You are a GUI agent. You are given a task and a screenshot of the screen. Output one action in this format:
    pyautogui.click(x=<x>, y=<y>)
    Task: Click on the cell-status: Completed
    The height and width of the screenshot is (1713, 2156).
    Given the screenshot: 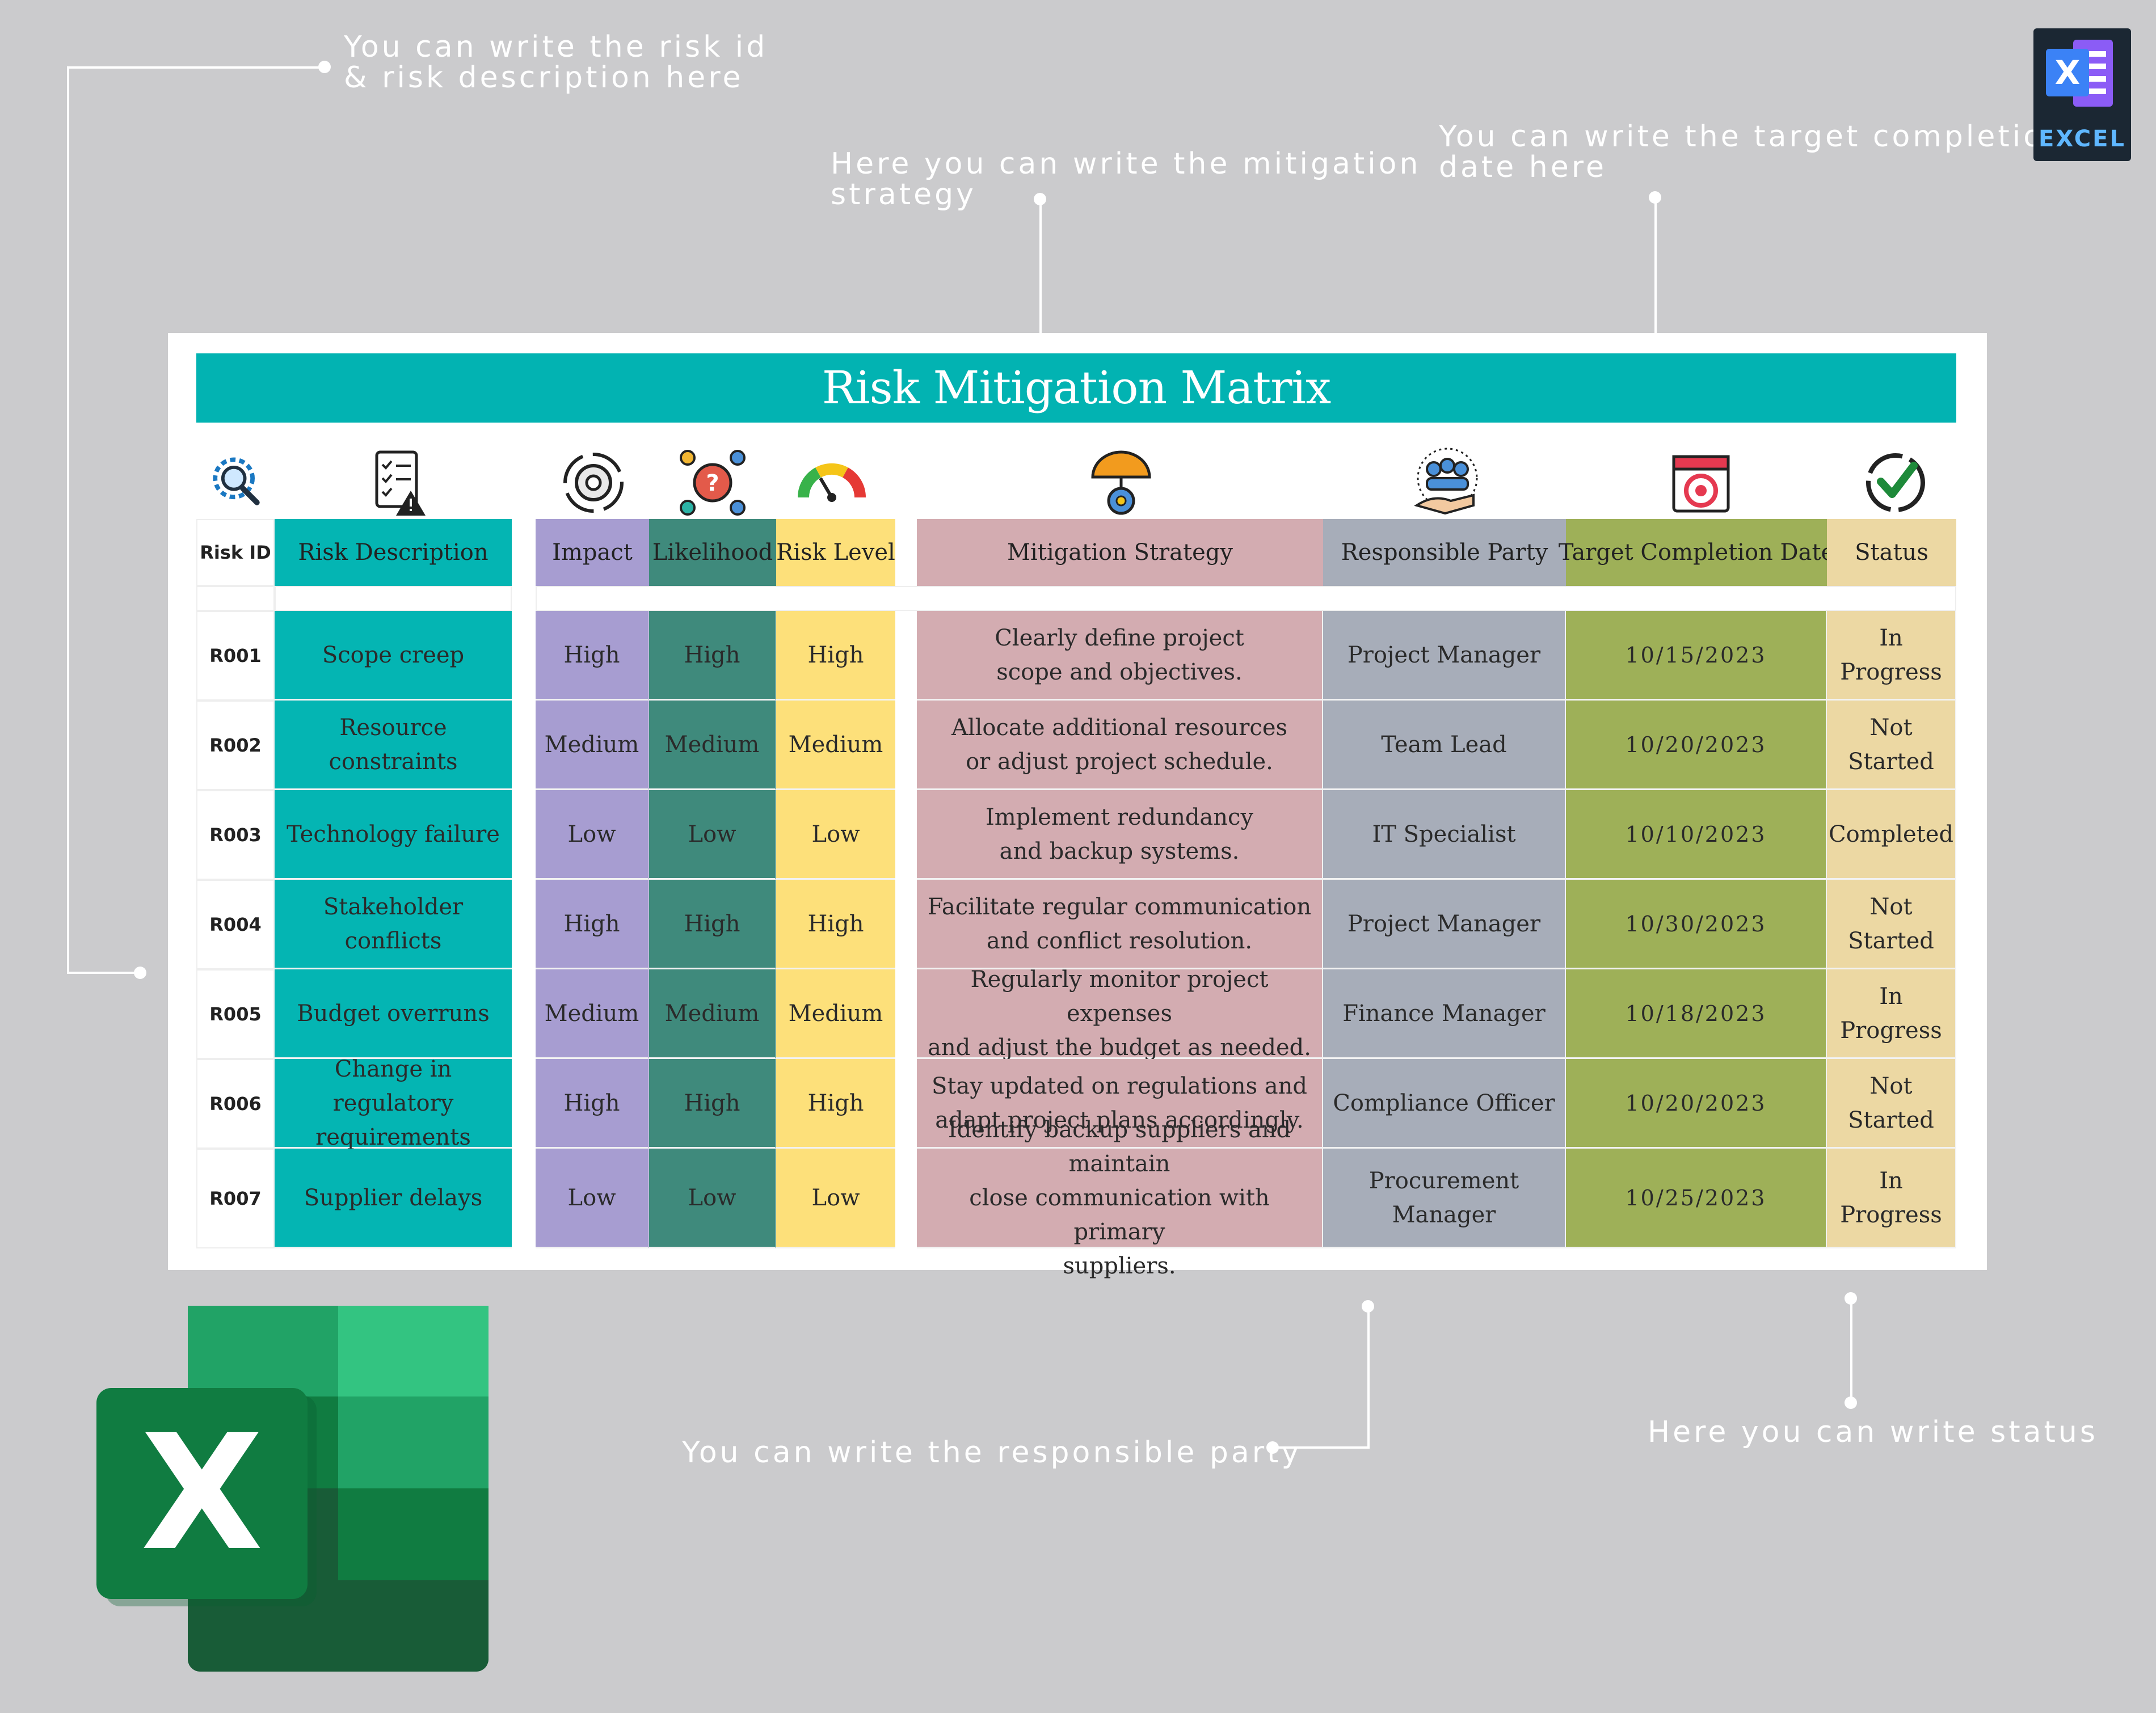 What is the action you would take?
    pyautogui.click(x=1892, y=835)
    